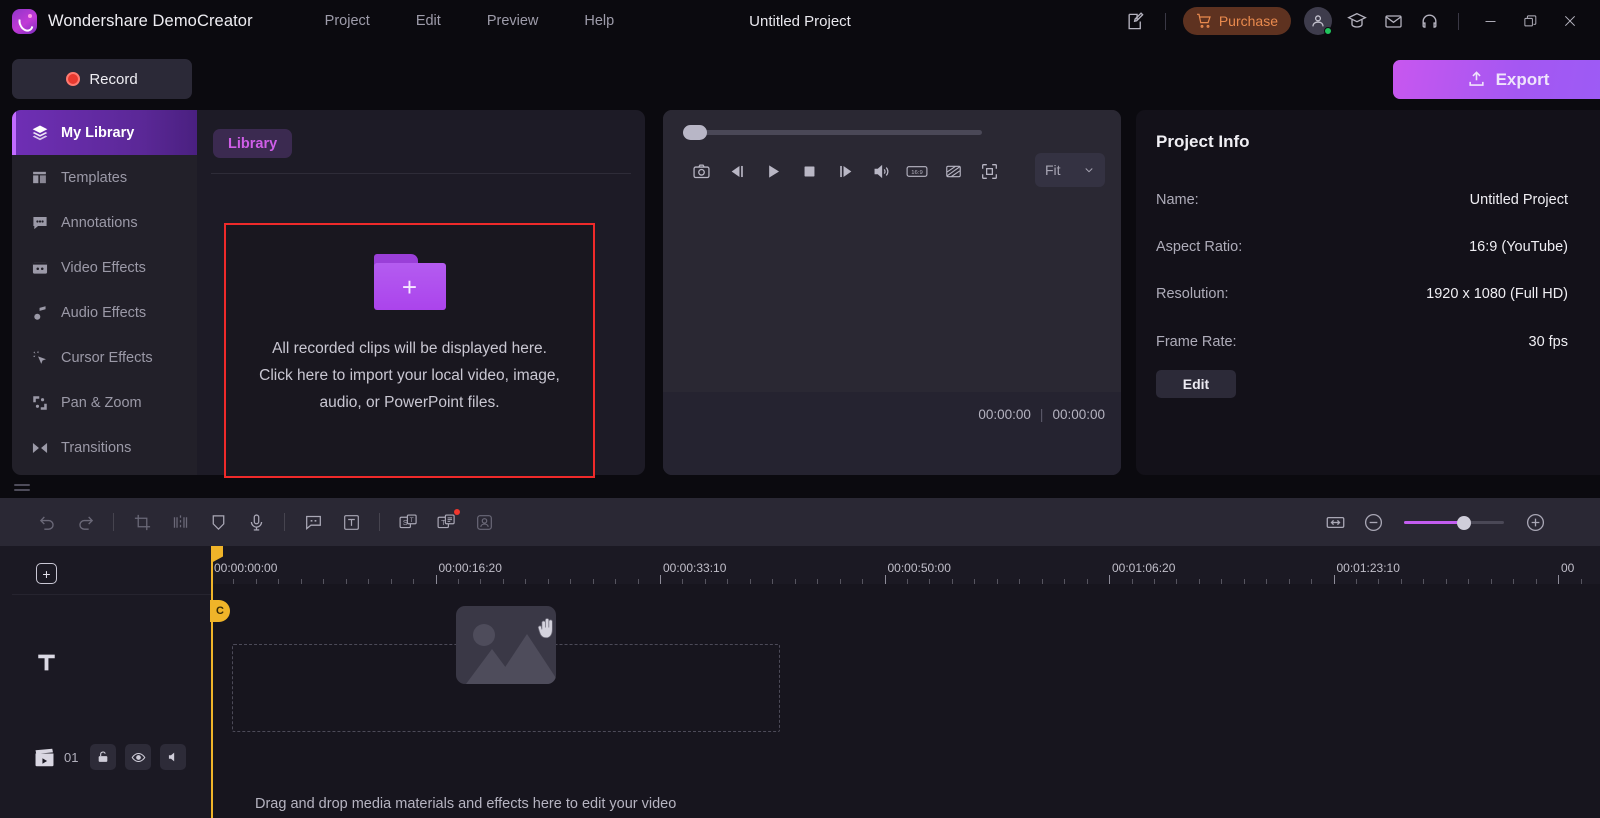 This screenshot has width=1600, height=818. I want to click on ai-avatar-icon, so click(484, 522).